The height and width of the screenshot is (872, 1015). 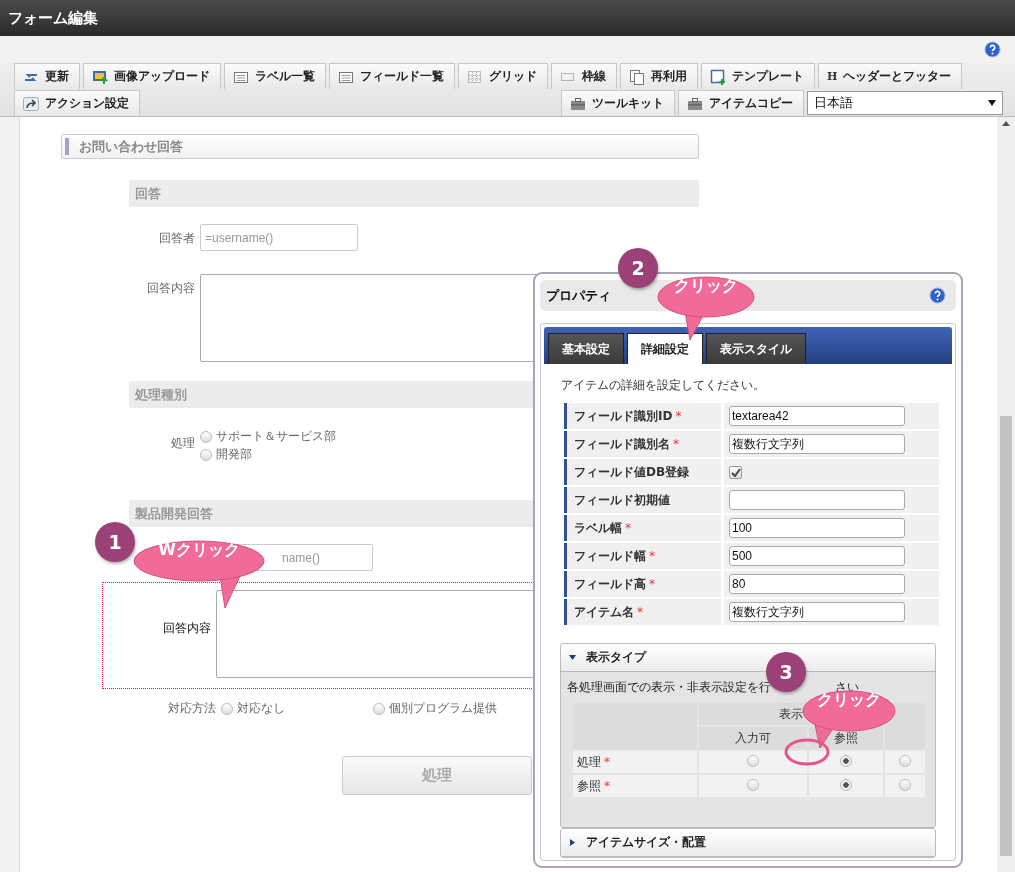 I want to click on highlight-ring, so click(x=807, y=752).